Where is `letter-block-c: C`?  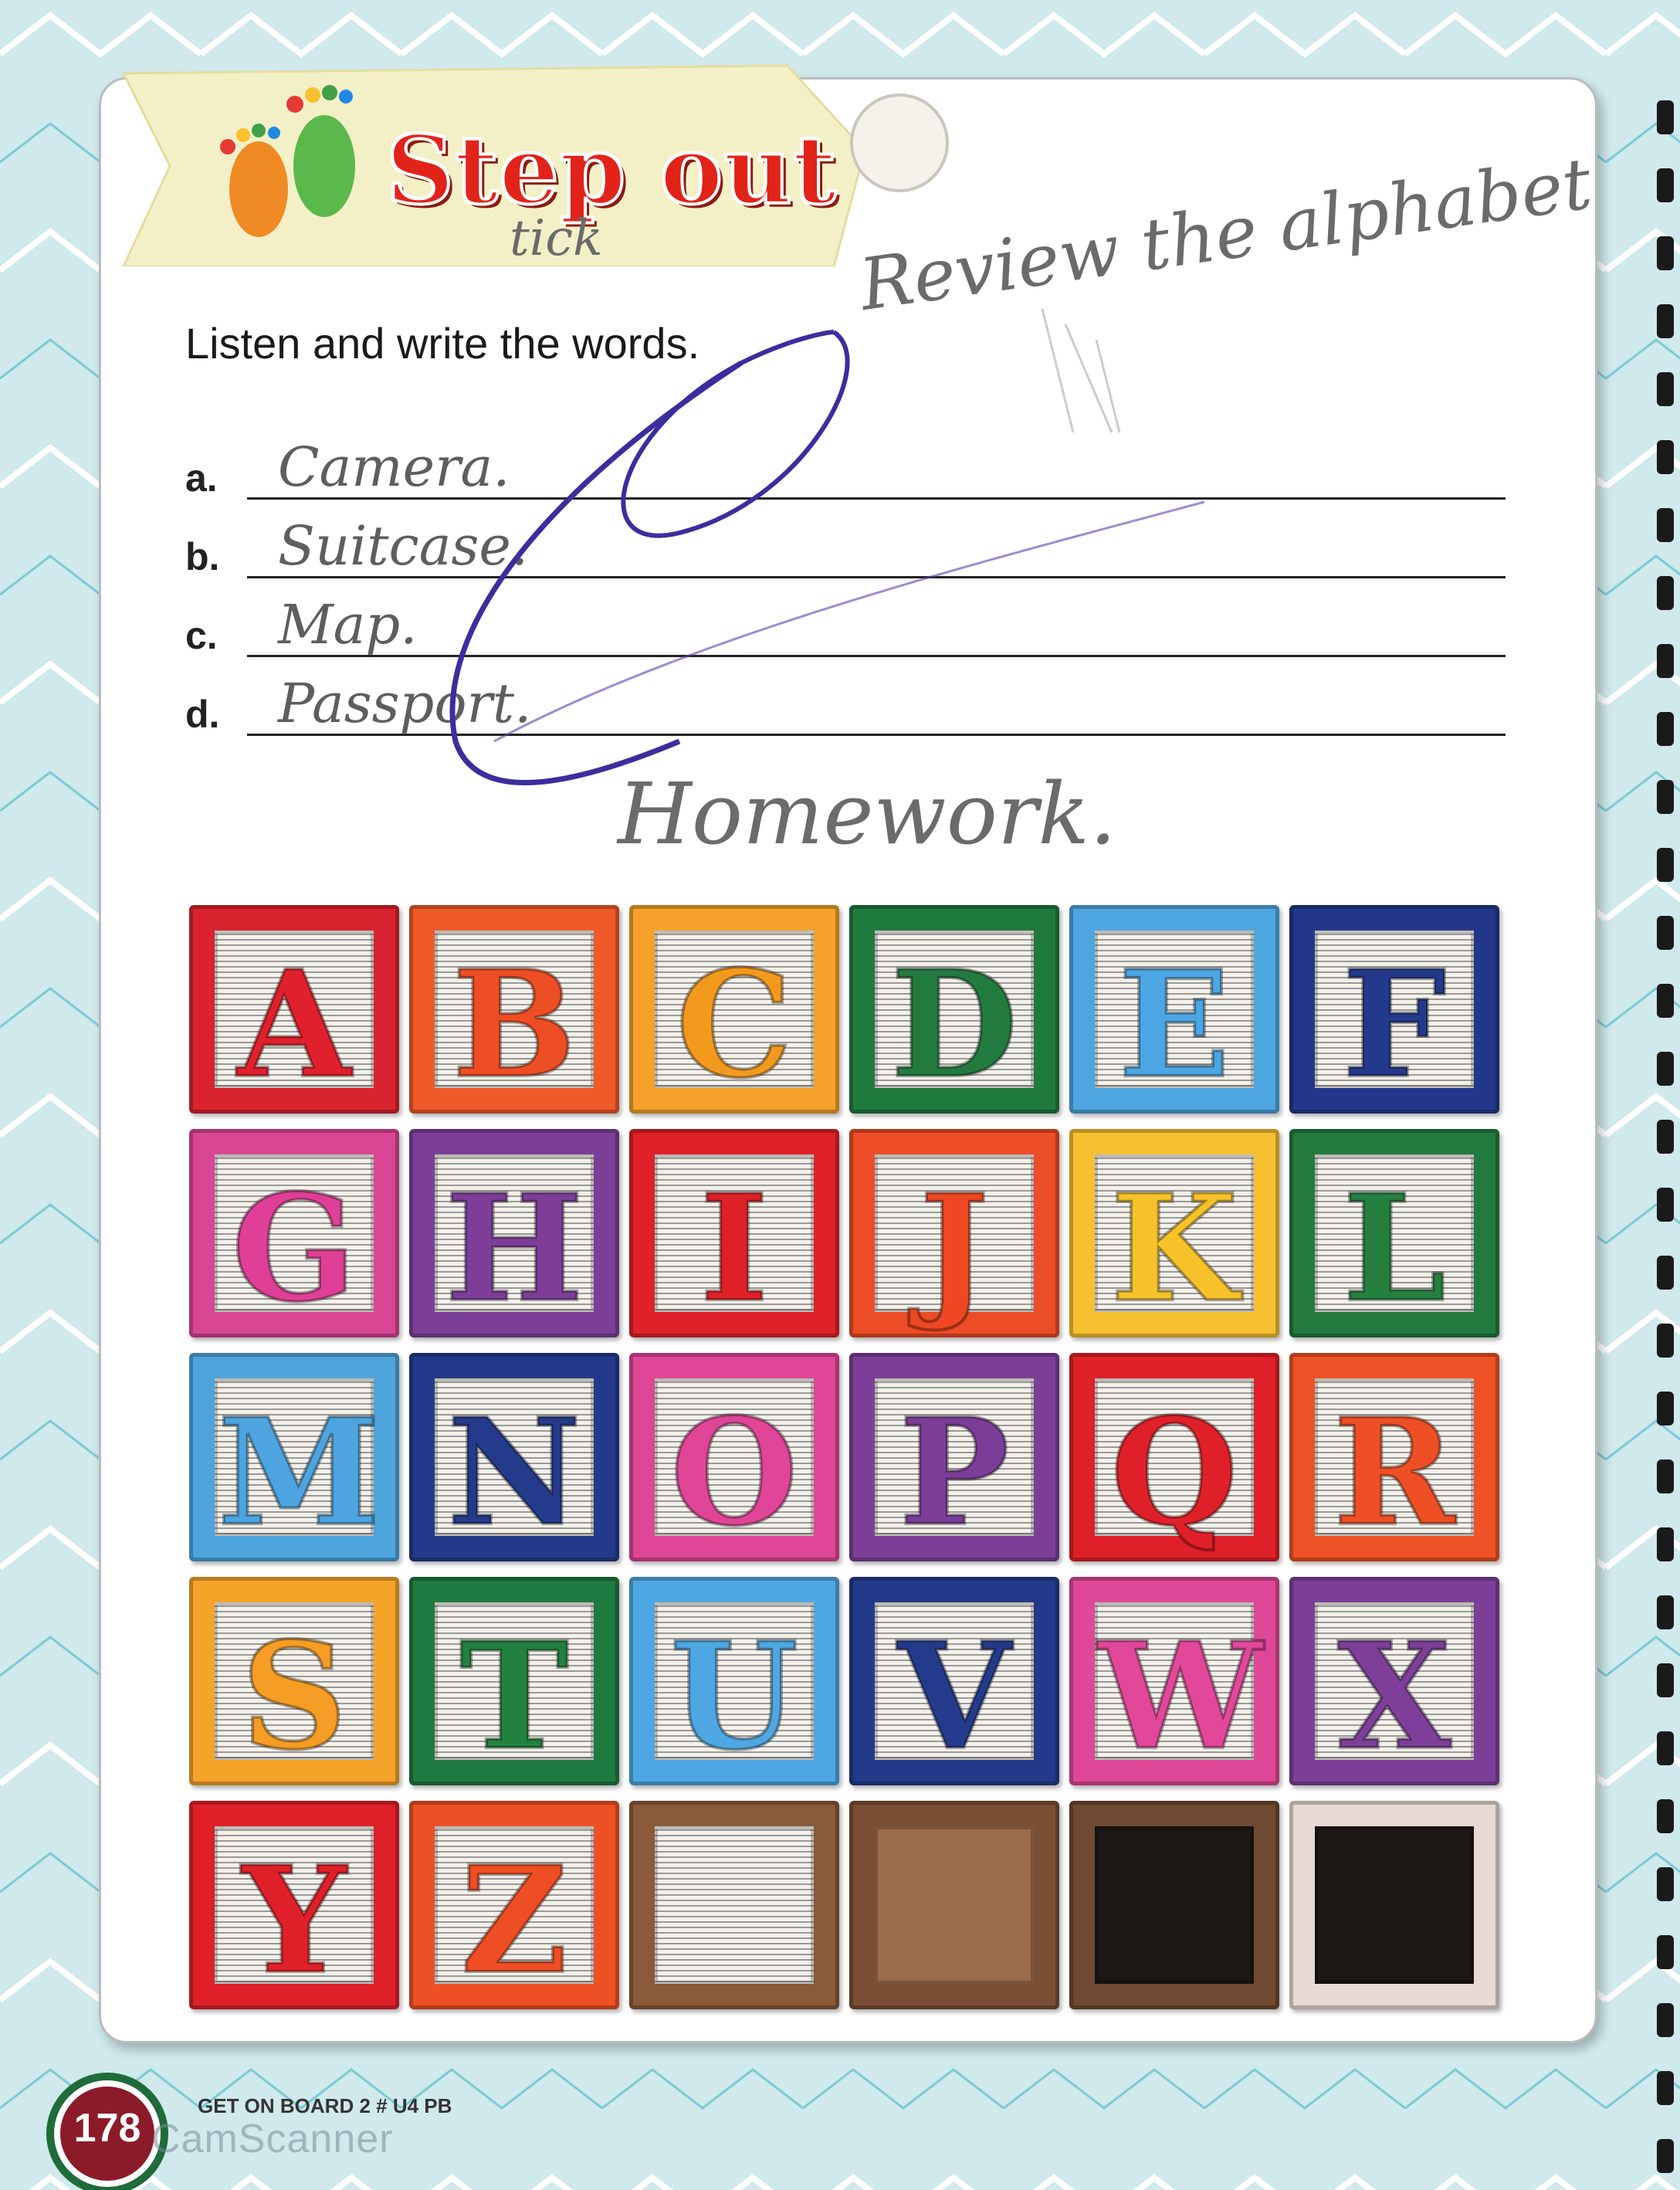 letter-block-c: C is located at coordinates (734, 1009).